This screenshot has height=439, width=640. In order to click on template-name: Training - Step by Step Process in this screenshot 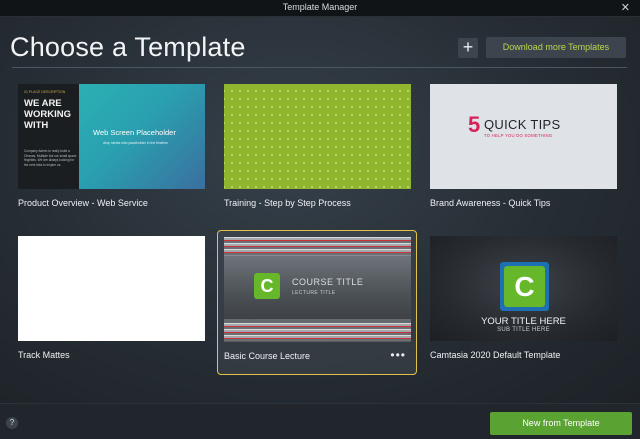, I will do `click(287, 203)`.